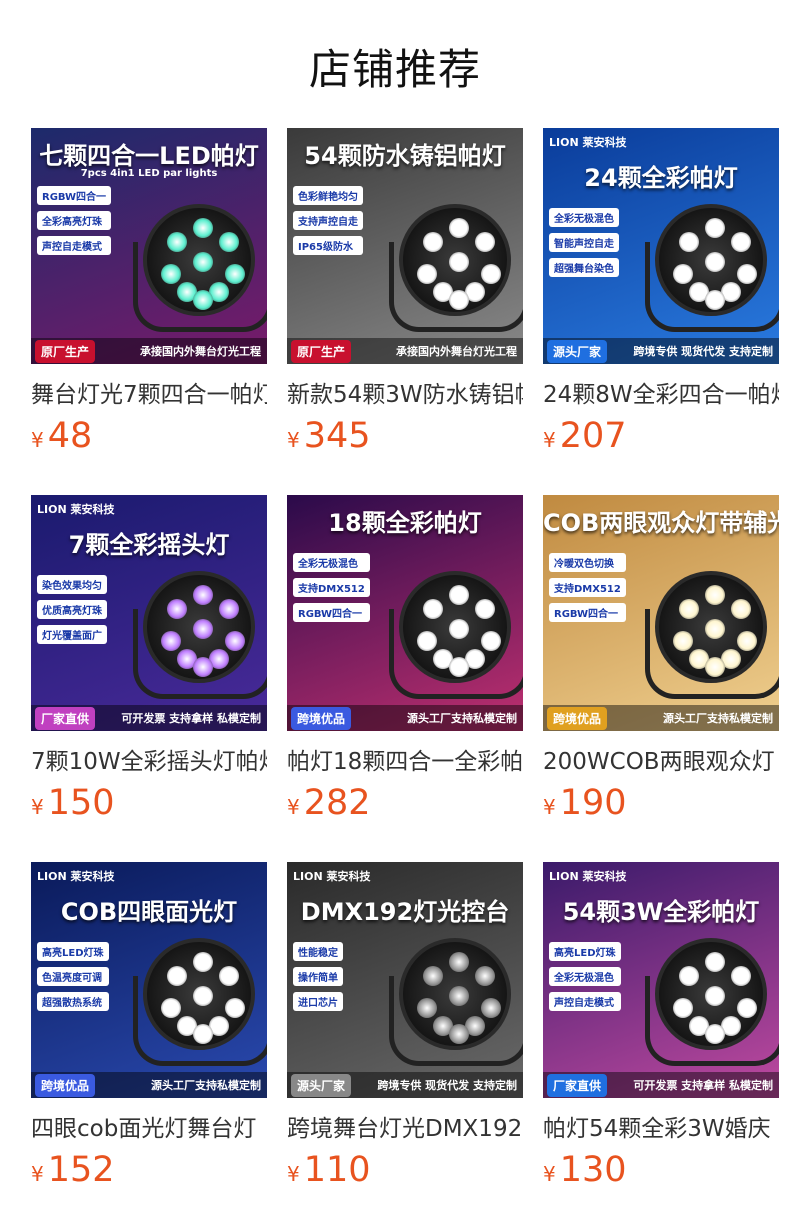 The height and width of the screenshot is (1230, 790). What do you see at coordinates (321, 1085) in the screenshot?
I see `seller-badge: 源头厂家` at bounding box center [321, 1085].